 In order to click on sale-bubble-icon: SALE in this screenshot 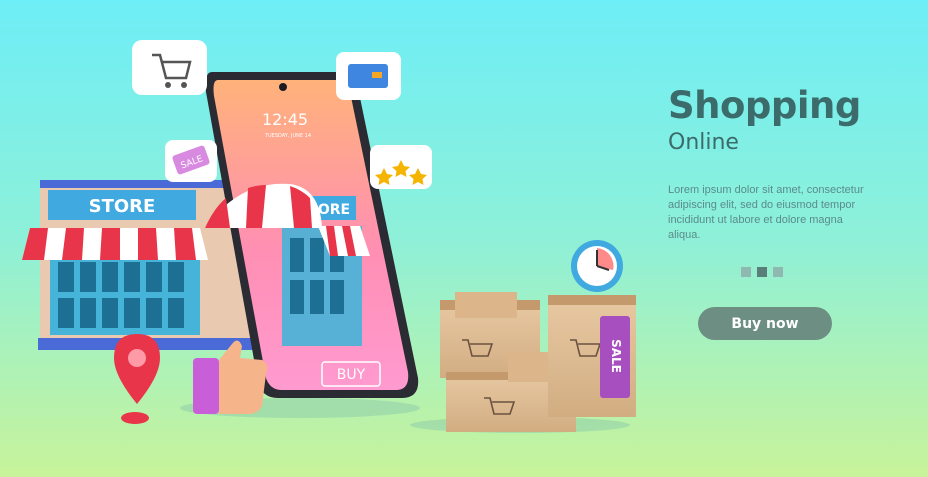, I will do `click(191, 161)`.